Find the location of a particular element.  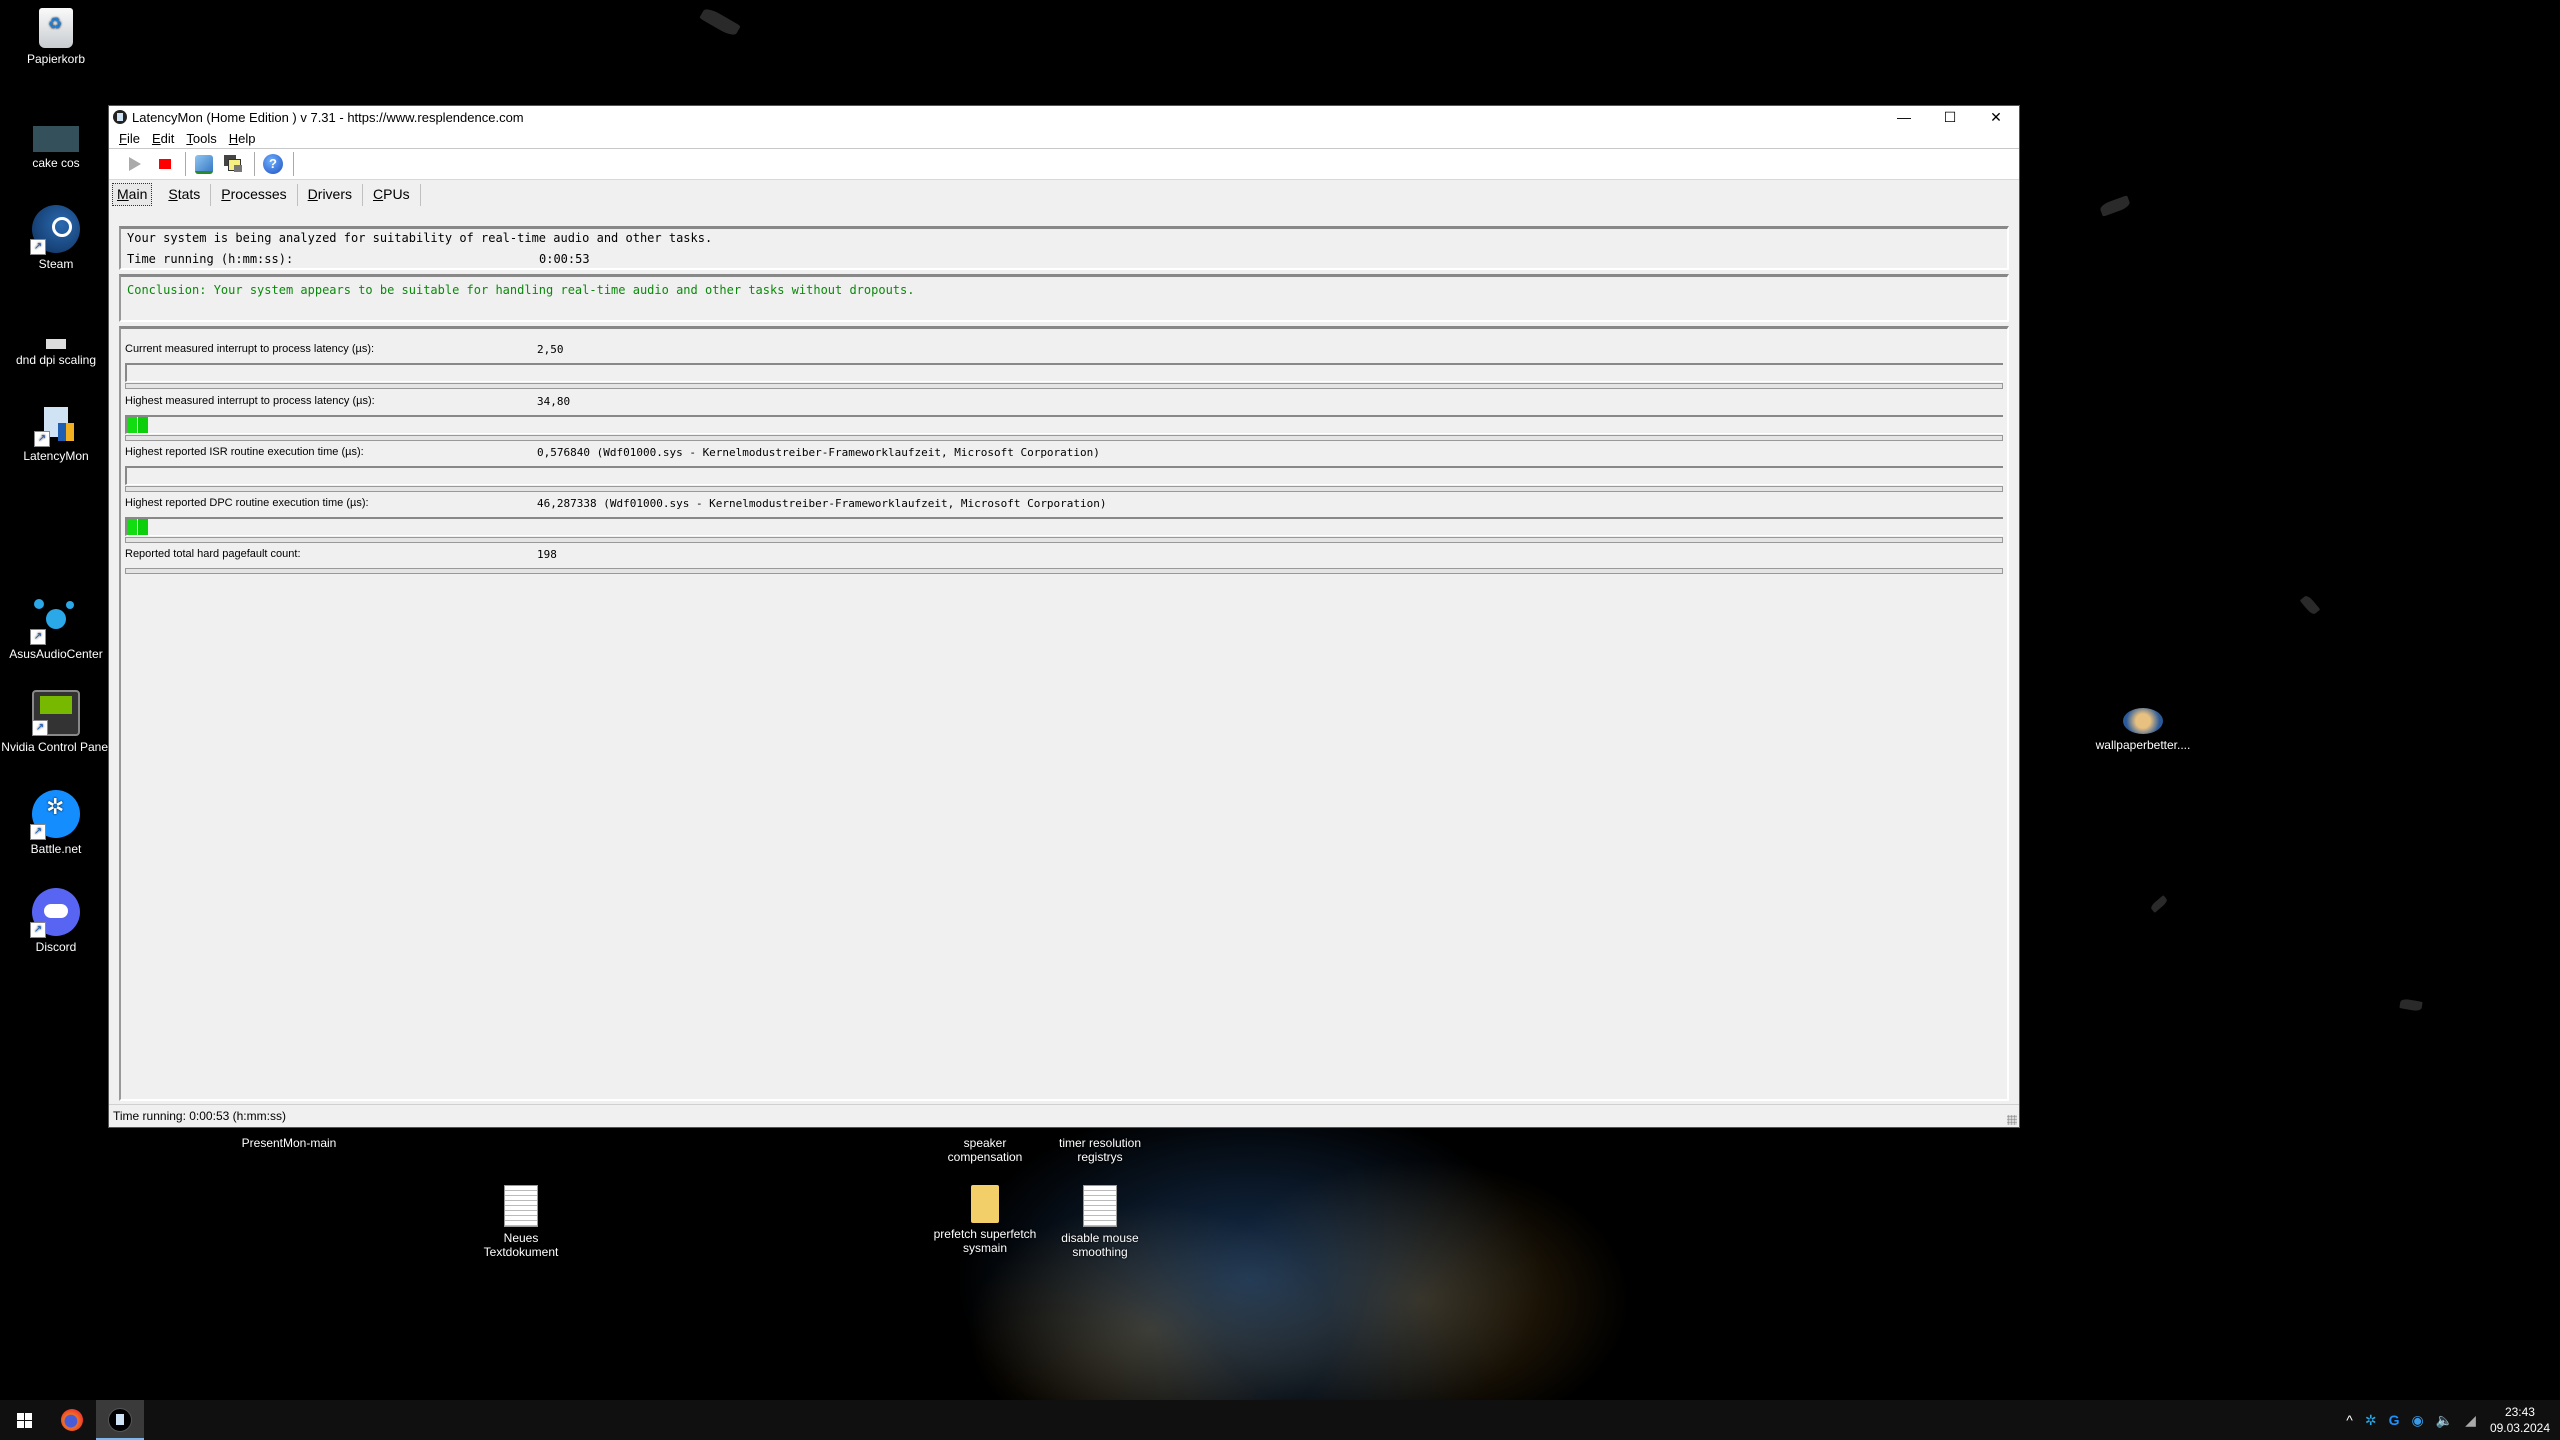

help-icon: ? is located at coordinates (273, 164).